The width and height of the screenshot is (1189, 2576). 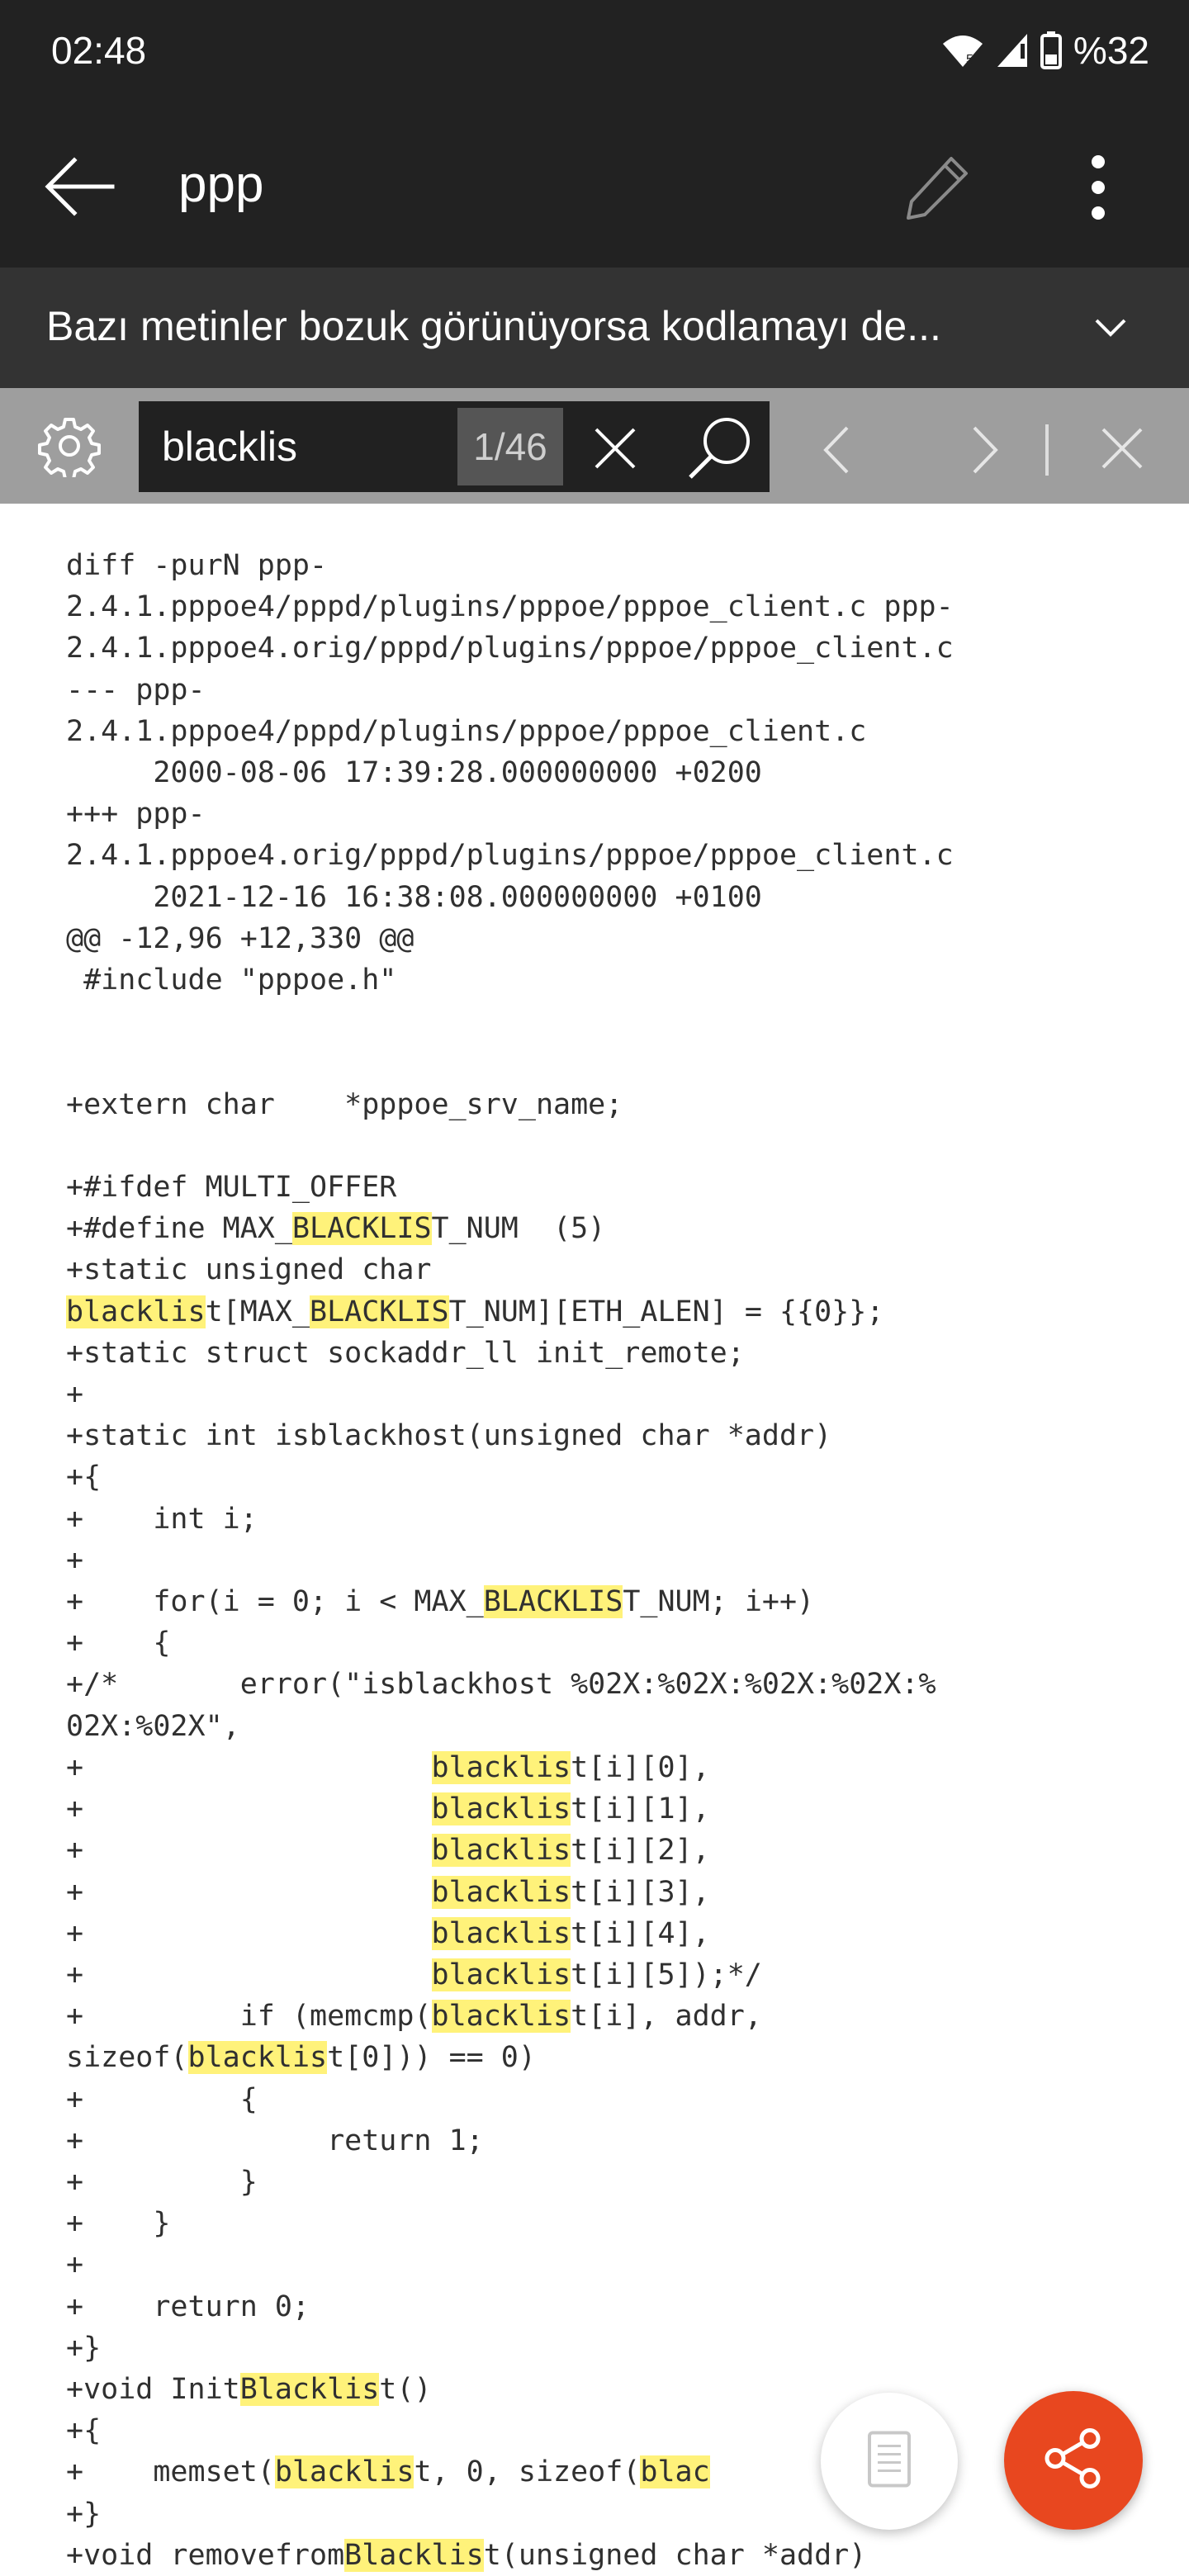 What do you see at coordinates (666, 1974) in the screenshot?
I see `code-segment: t[i][5]);*/` at bounding box center [666, 1974].